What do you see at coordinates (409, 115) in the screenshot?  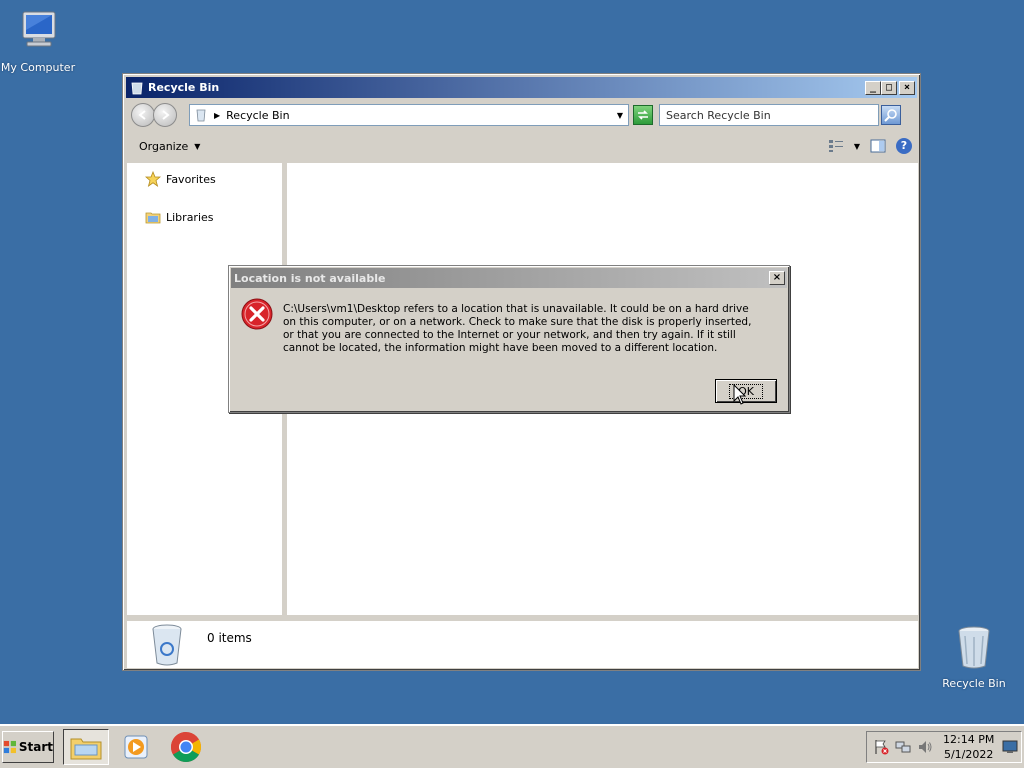 I see `address-field: ▶ Recycle Bin ▼` at bounding box center [409, 115].